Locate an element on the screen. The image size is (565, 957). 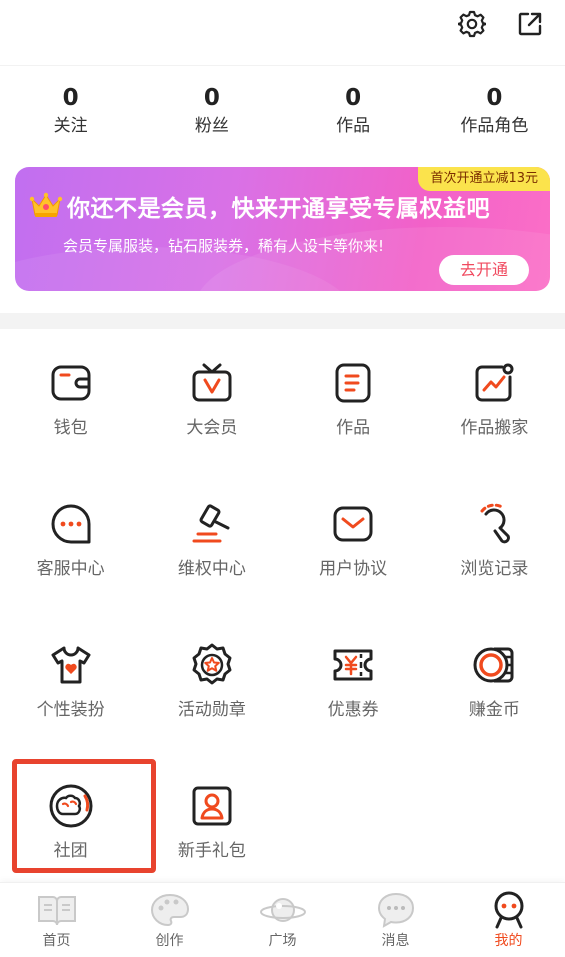
menu-item-label: 新手礼包 is located at coordinates (211, 851).